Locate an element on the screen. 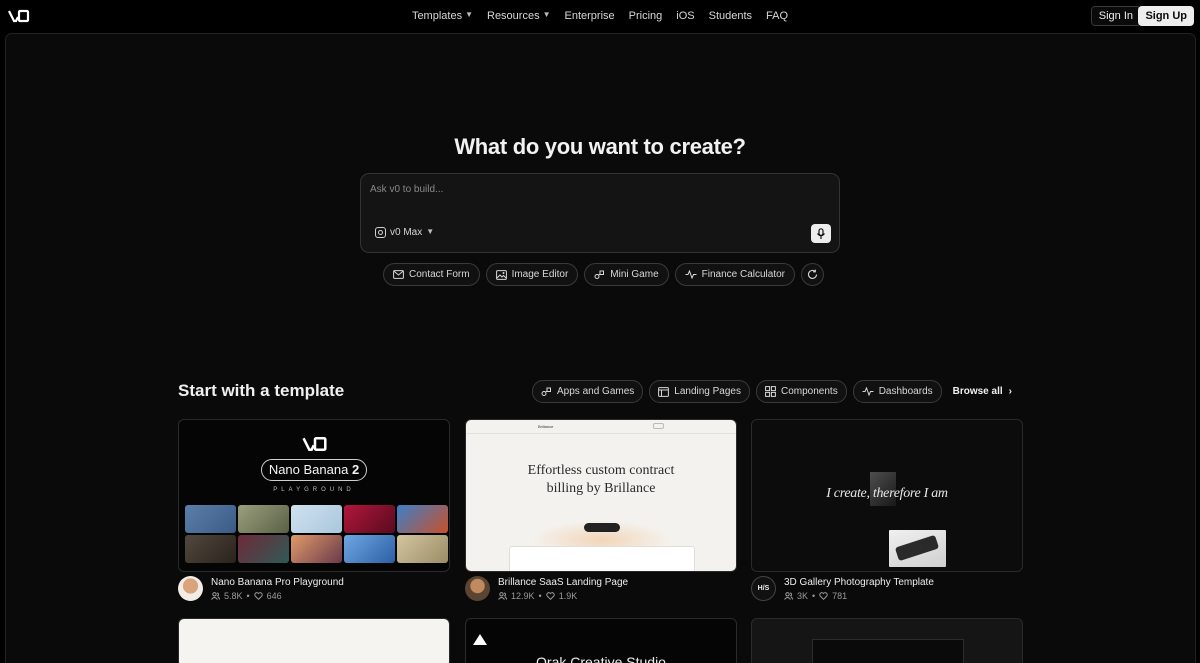  filter-components: Components is located at coordinates (801, 391).